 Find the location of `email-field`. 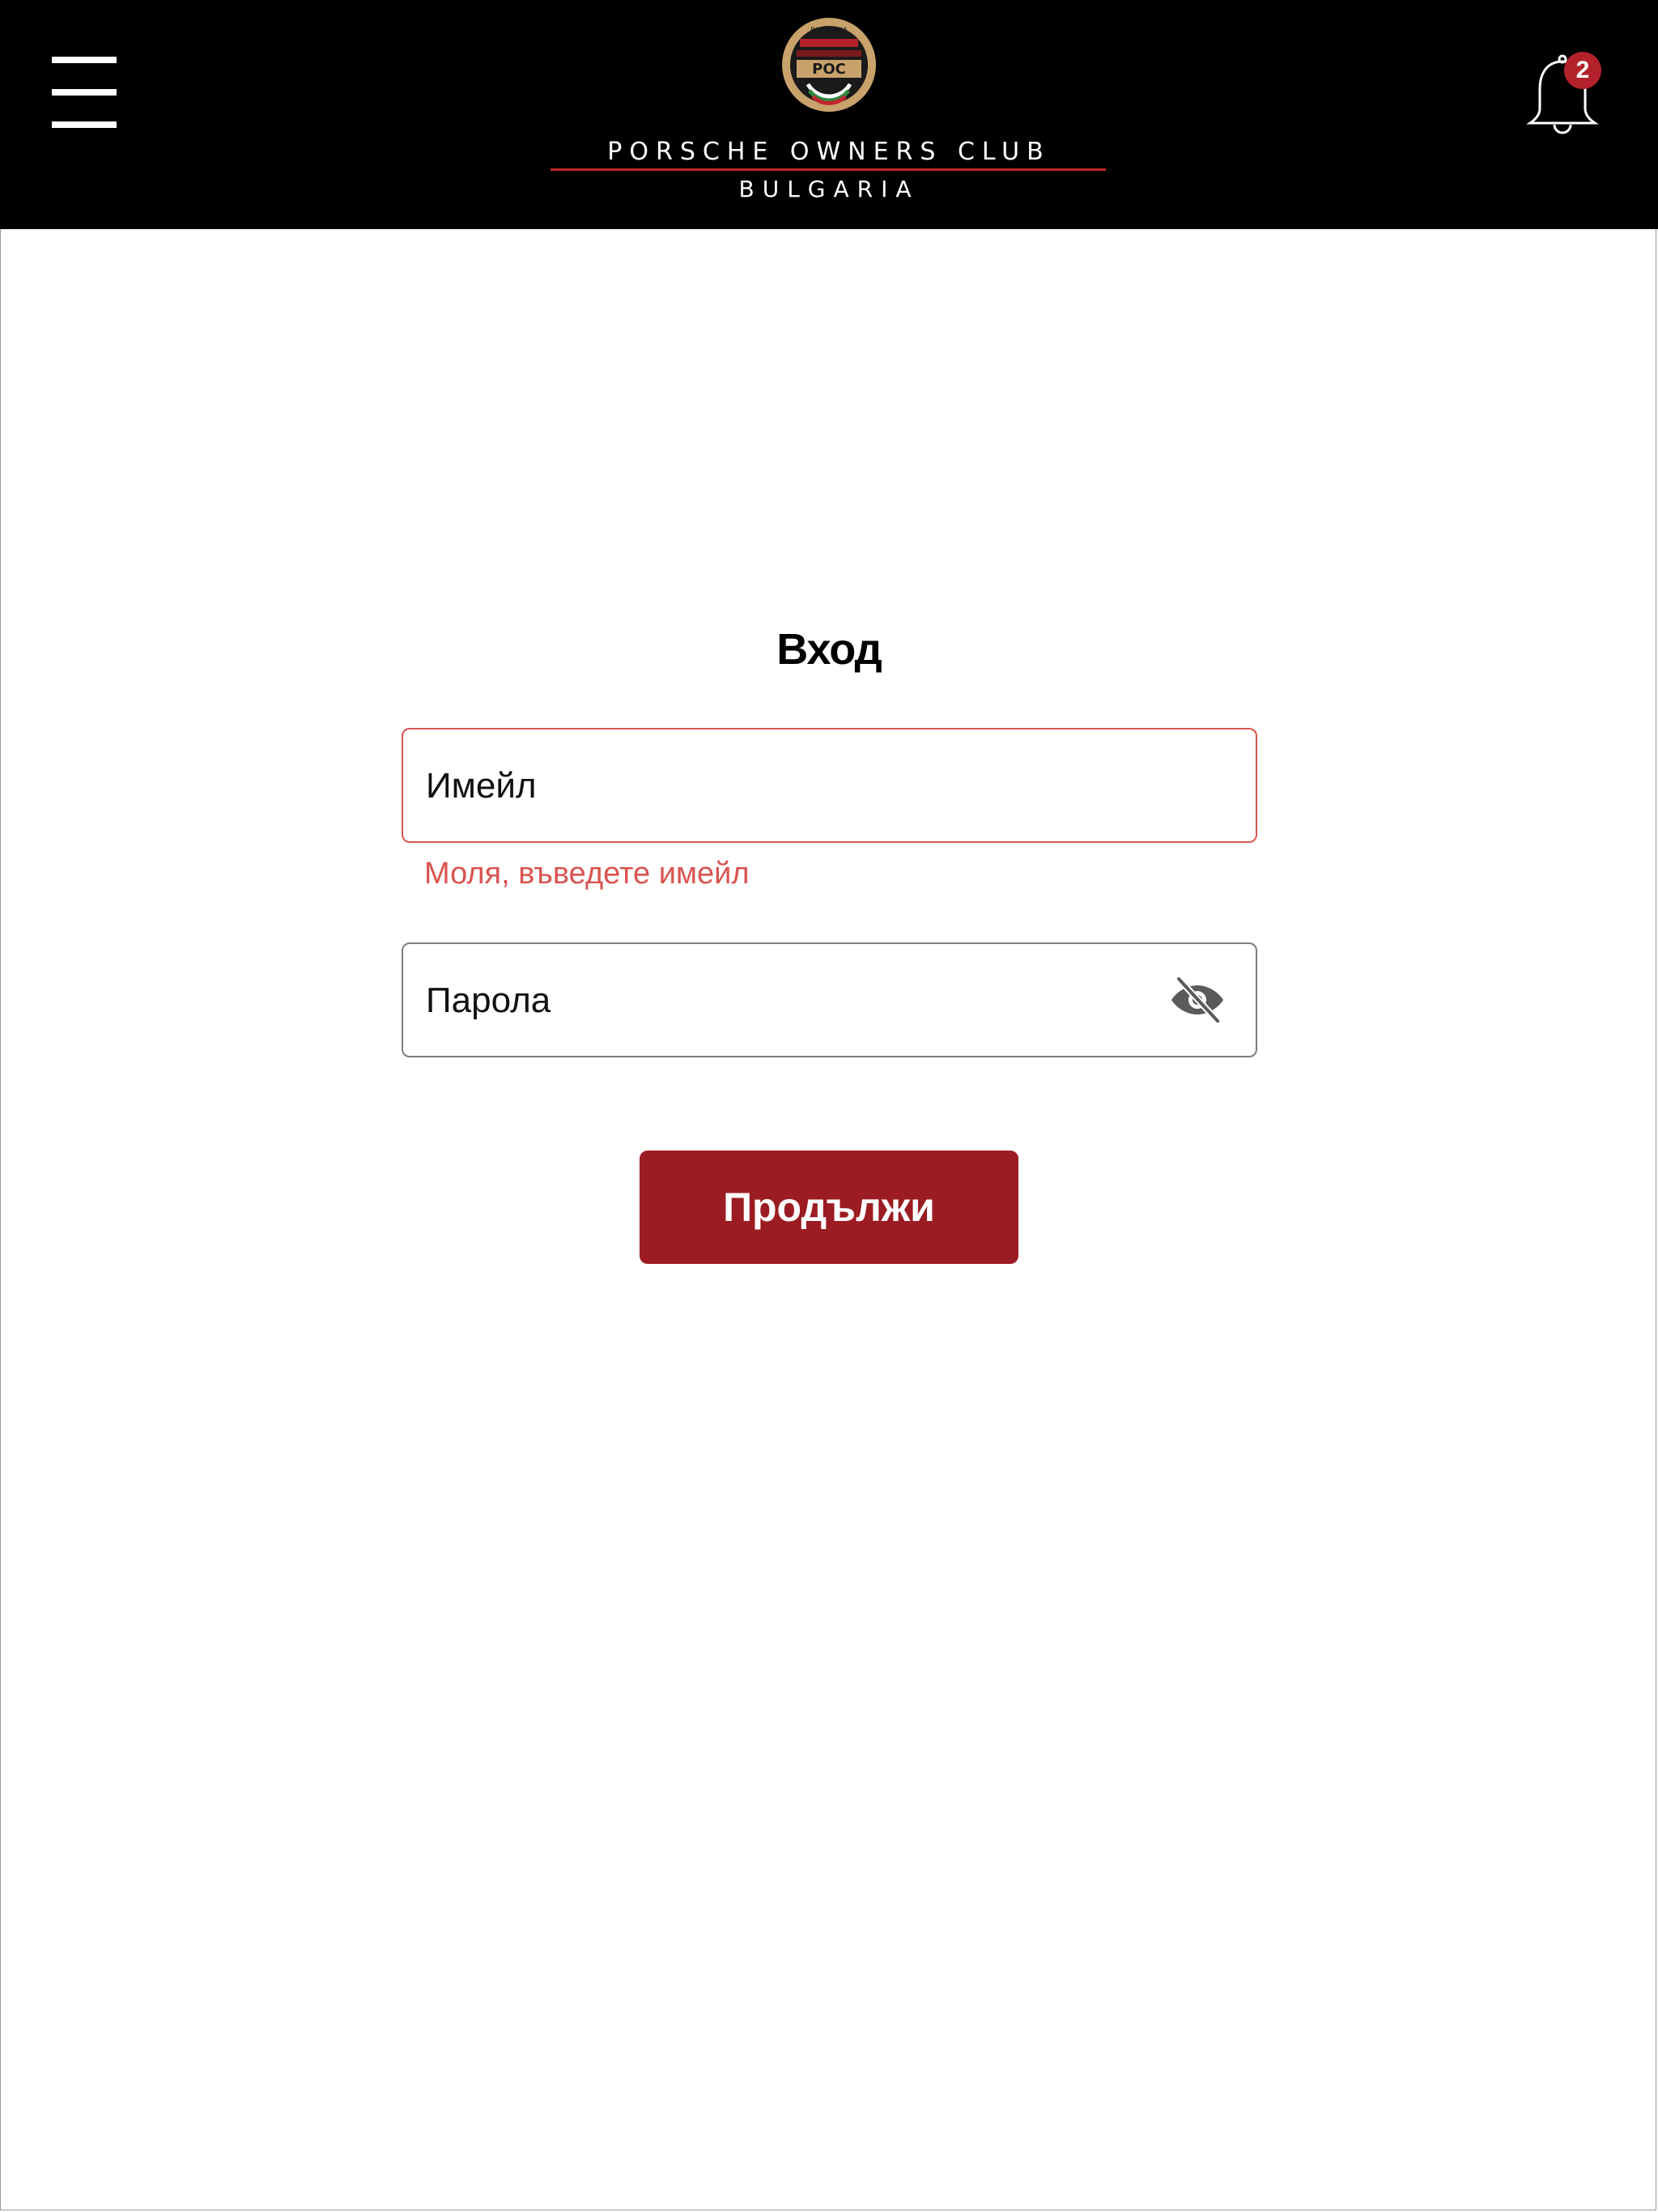

email-field is located at coordinates (829, 786).